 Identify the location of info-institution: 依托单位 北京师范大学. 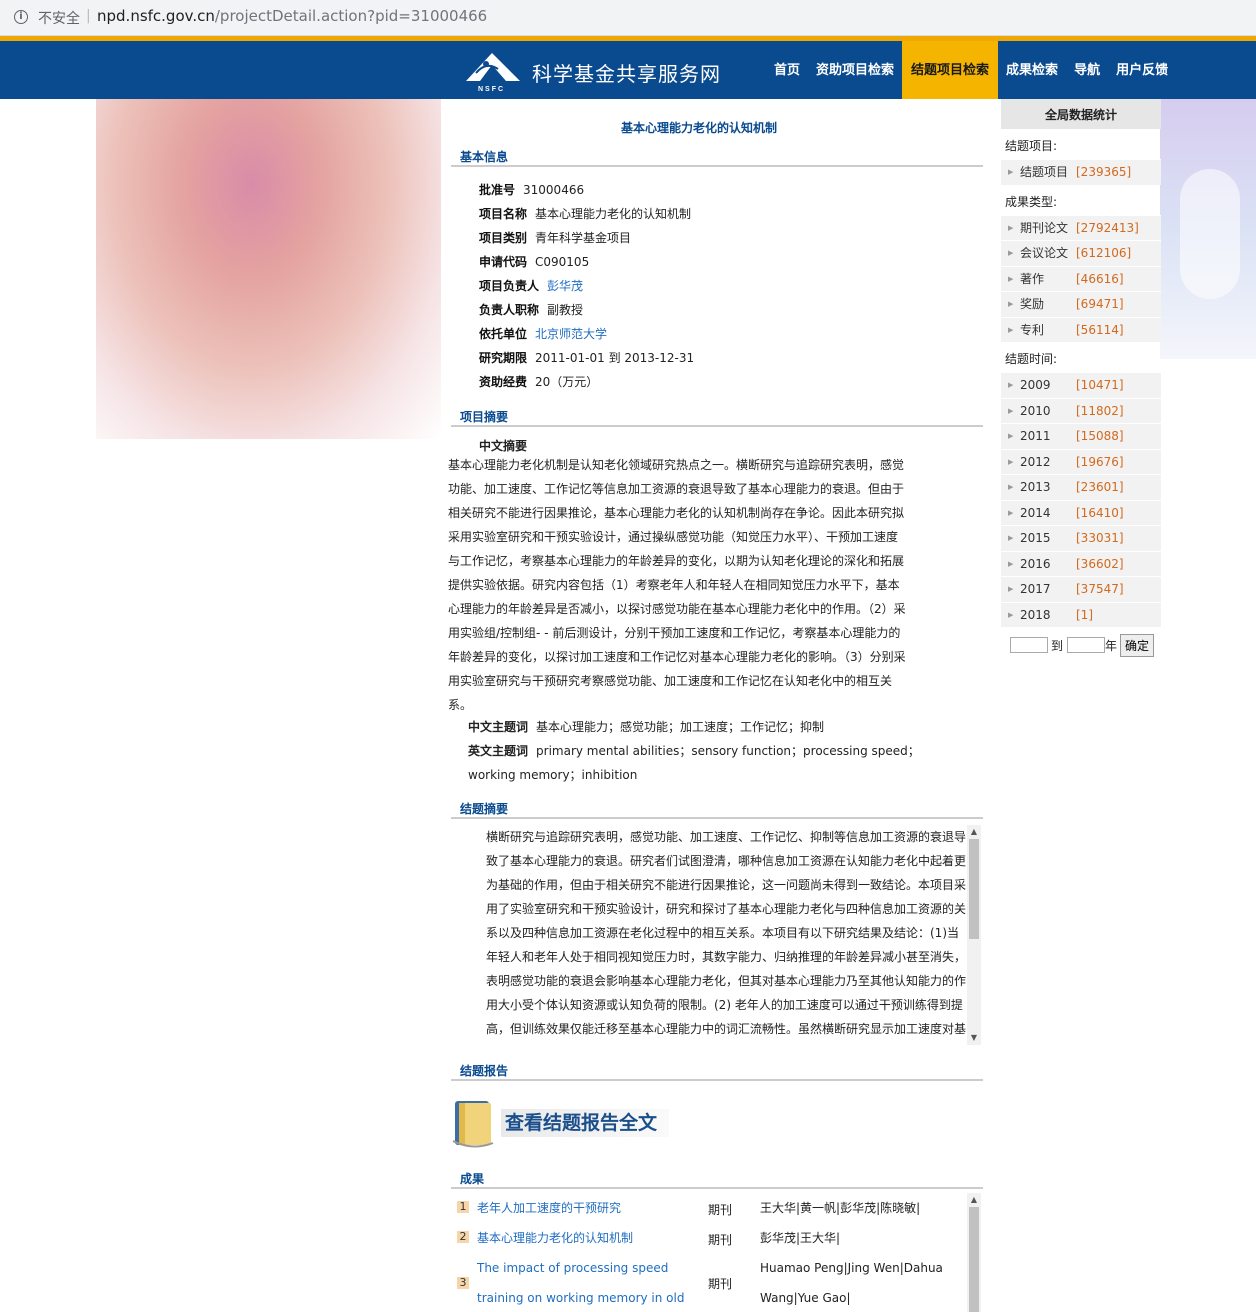
(543, 334).